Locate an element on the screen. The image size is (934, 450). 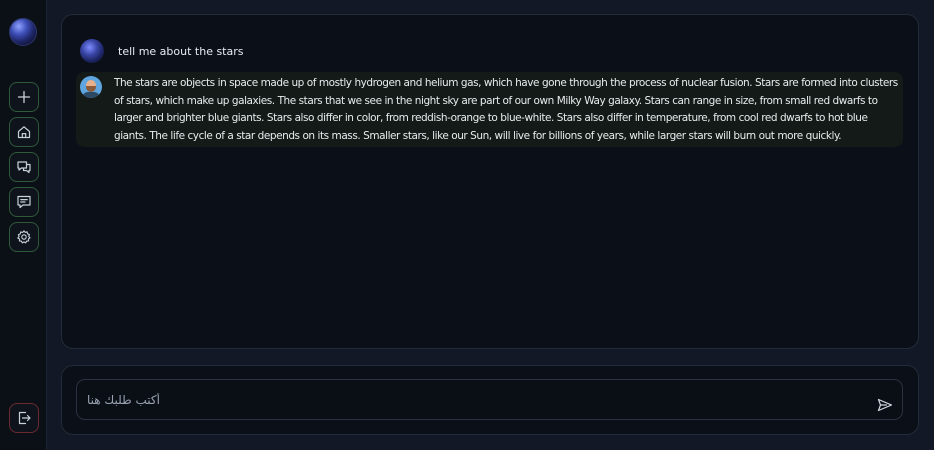
message-input is located at coordinates (477, 399).